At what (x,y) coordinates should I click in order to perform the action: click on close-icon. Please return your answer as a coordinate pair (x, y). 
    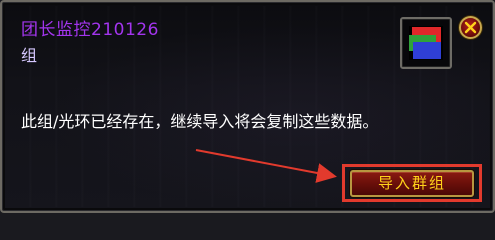
    Looking at the image, I should click on (470, 27).